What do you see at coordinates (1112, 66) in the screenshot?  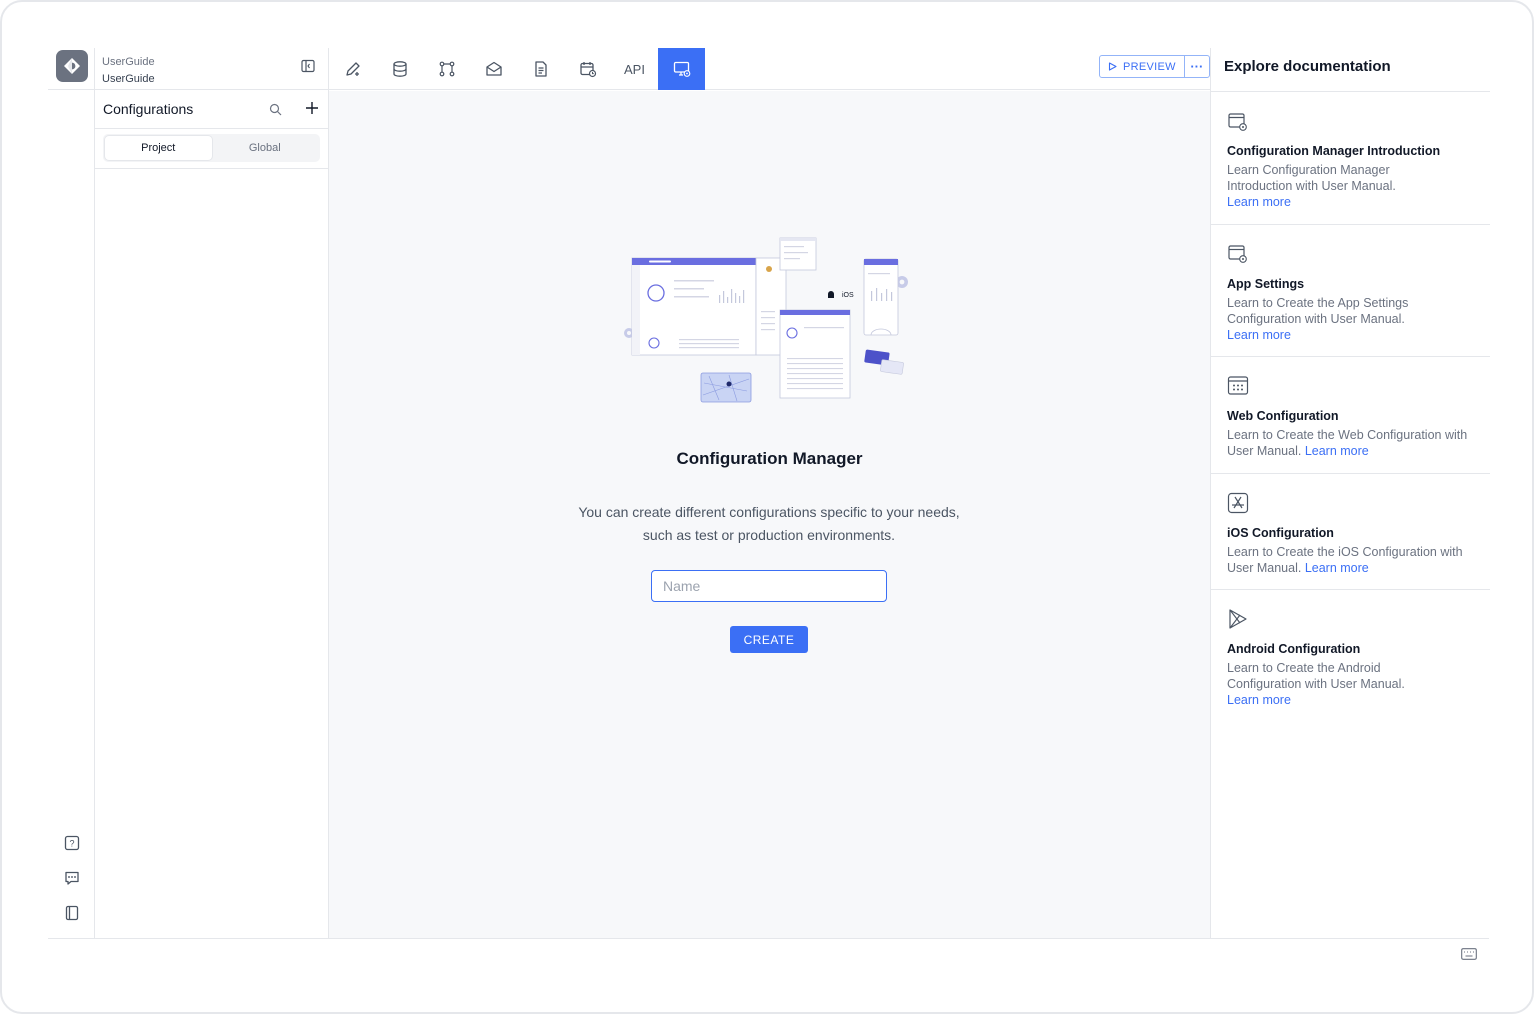 I see `play-icon` at bounding box center [1112, 66].